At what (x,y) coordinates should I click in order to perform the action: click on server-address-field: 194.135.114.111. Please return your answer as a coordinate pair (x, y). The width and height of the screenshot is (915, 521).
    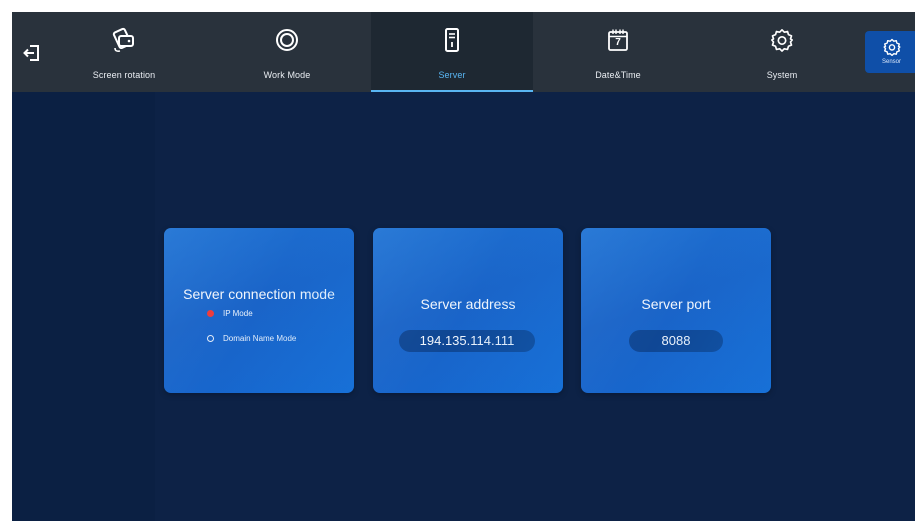
    Looking at the image, I should click on (467, 341).